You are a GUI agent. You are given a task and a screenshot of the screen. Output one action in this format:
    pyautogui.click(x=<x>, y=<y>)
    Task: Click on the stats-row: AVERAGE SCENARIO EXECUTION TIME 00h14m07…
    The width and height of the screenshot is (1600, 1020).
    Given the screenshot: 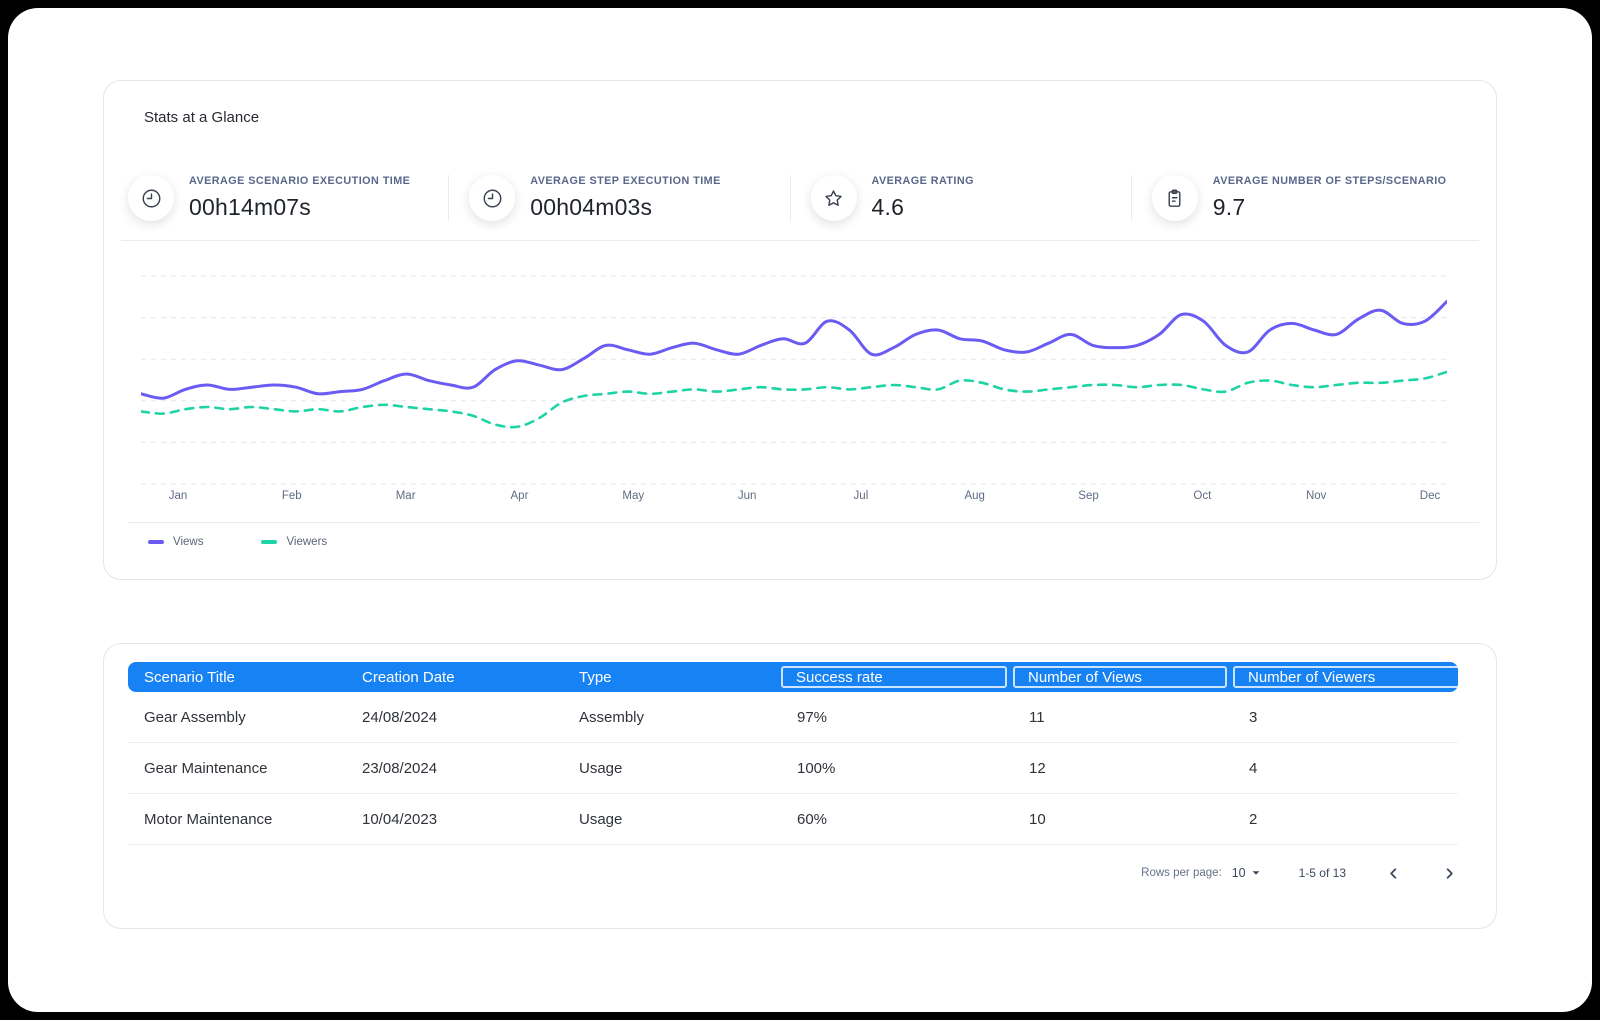 What is the action you would take?
    pyautogui.click(x=800, y=198)
    